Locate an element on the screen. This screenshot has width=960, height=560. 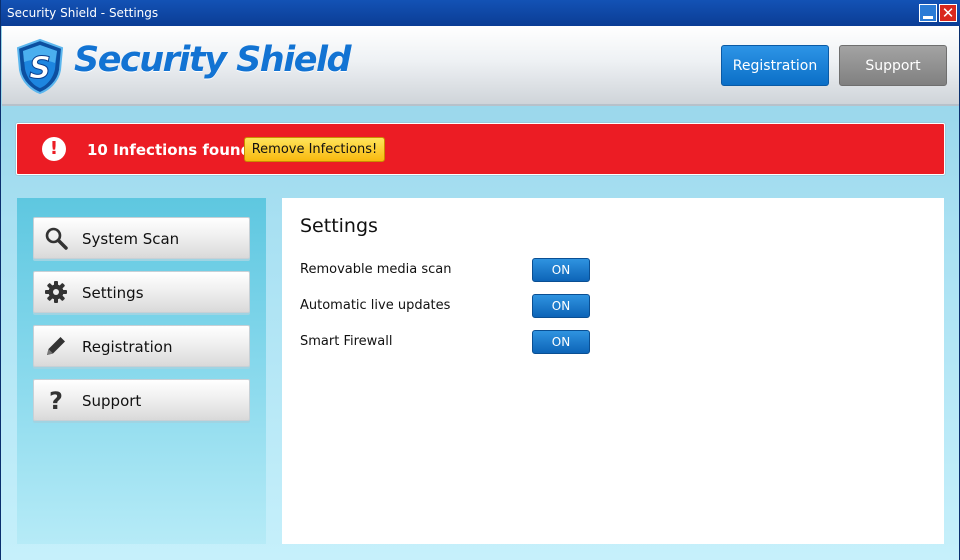
sidebar-item-settings: Settings is located at coordinates (141, 292).